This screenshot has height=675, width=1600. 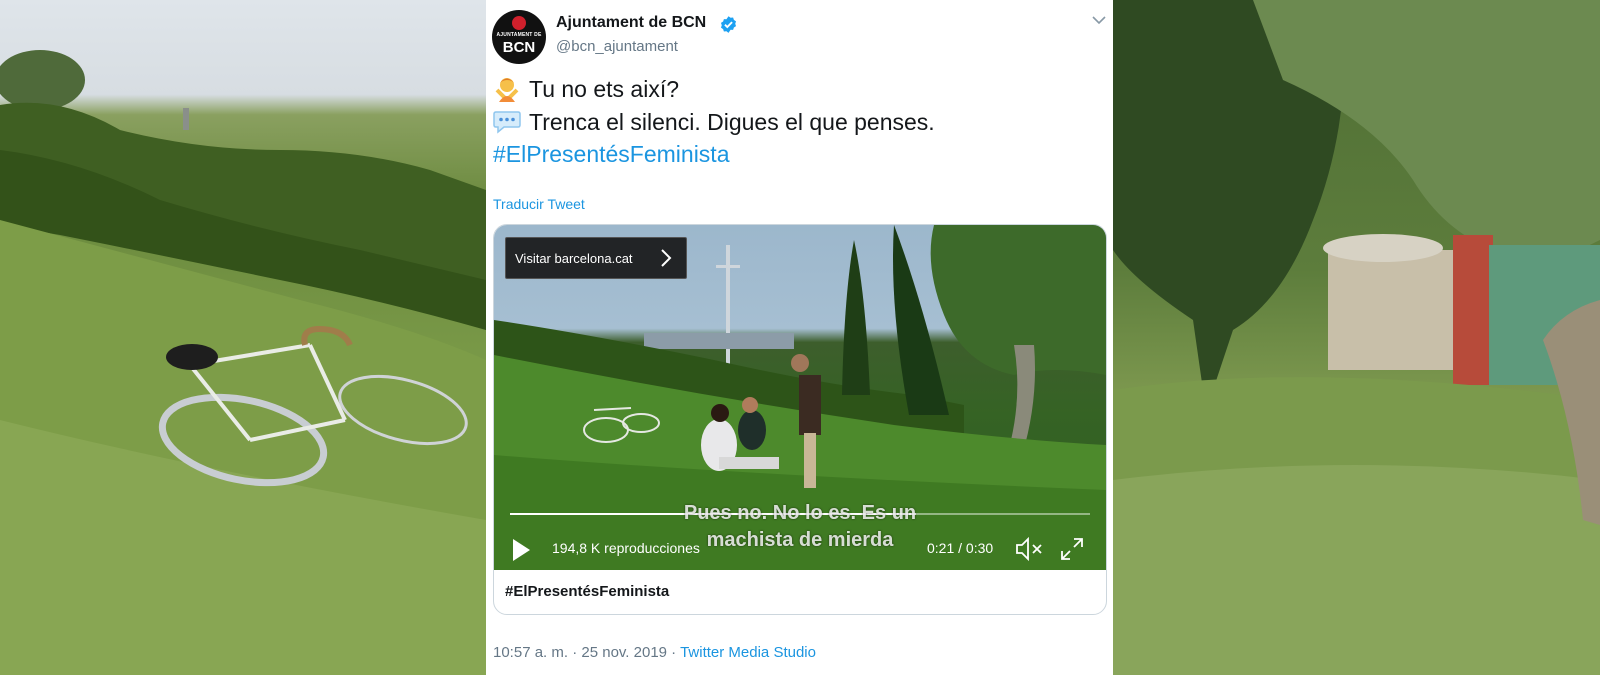 I want to click on video-subtitle-line-1: Pues no. No lo es. Es un, so click(x=800, y=513).